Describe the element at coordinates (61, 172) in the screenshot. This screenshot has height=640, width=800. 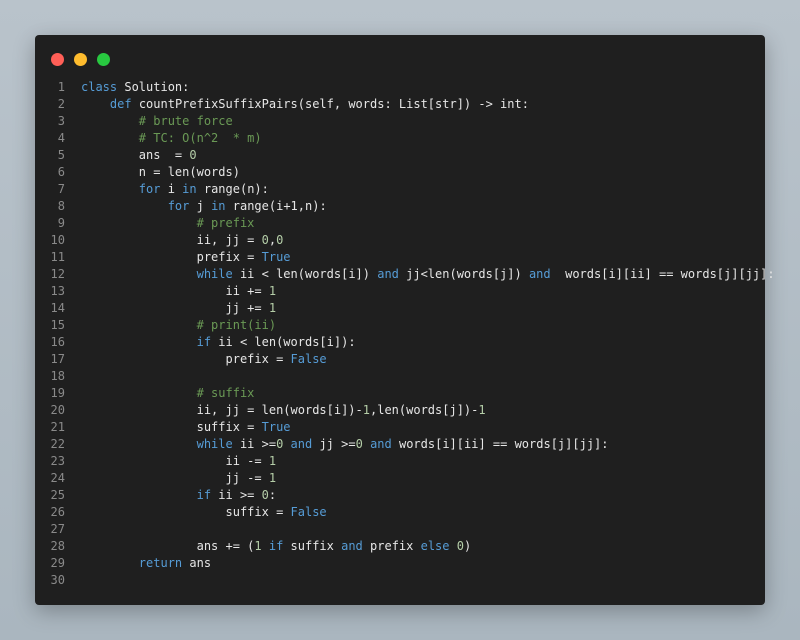
I see `line-number: 6` at that location.